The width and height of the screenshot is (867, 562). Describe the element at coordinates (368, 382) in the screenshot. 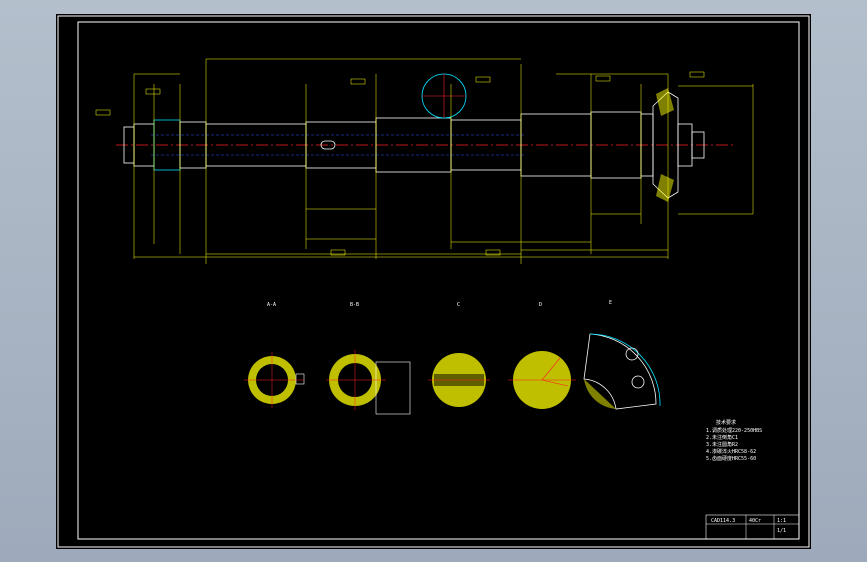

I see `section-b` at that location.